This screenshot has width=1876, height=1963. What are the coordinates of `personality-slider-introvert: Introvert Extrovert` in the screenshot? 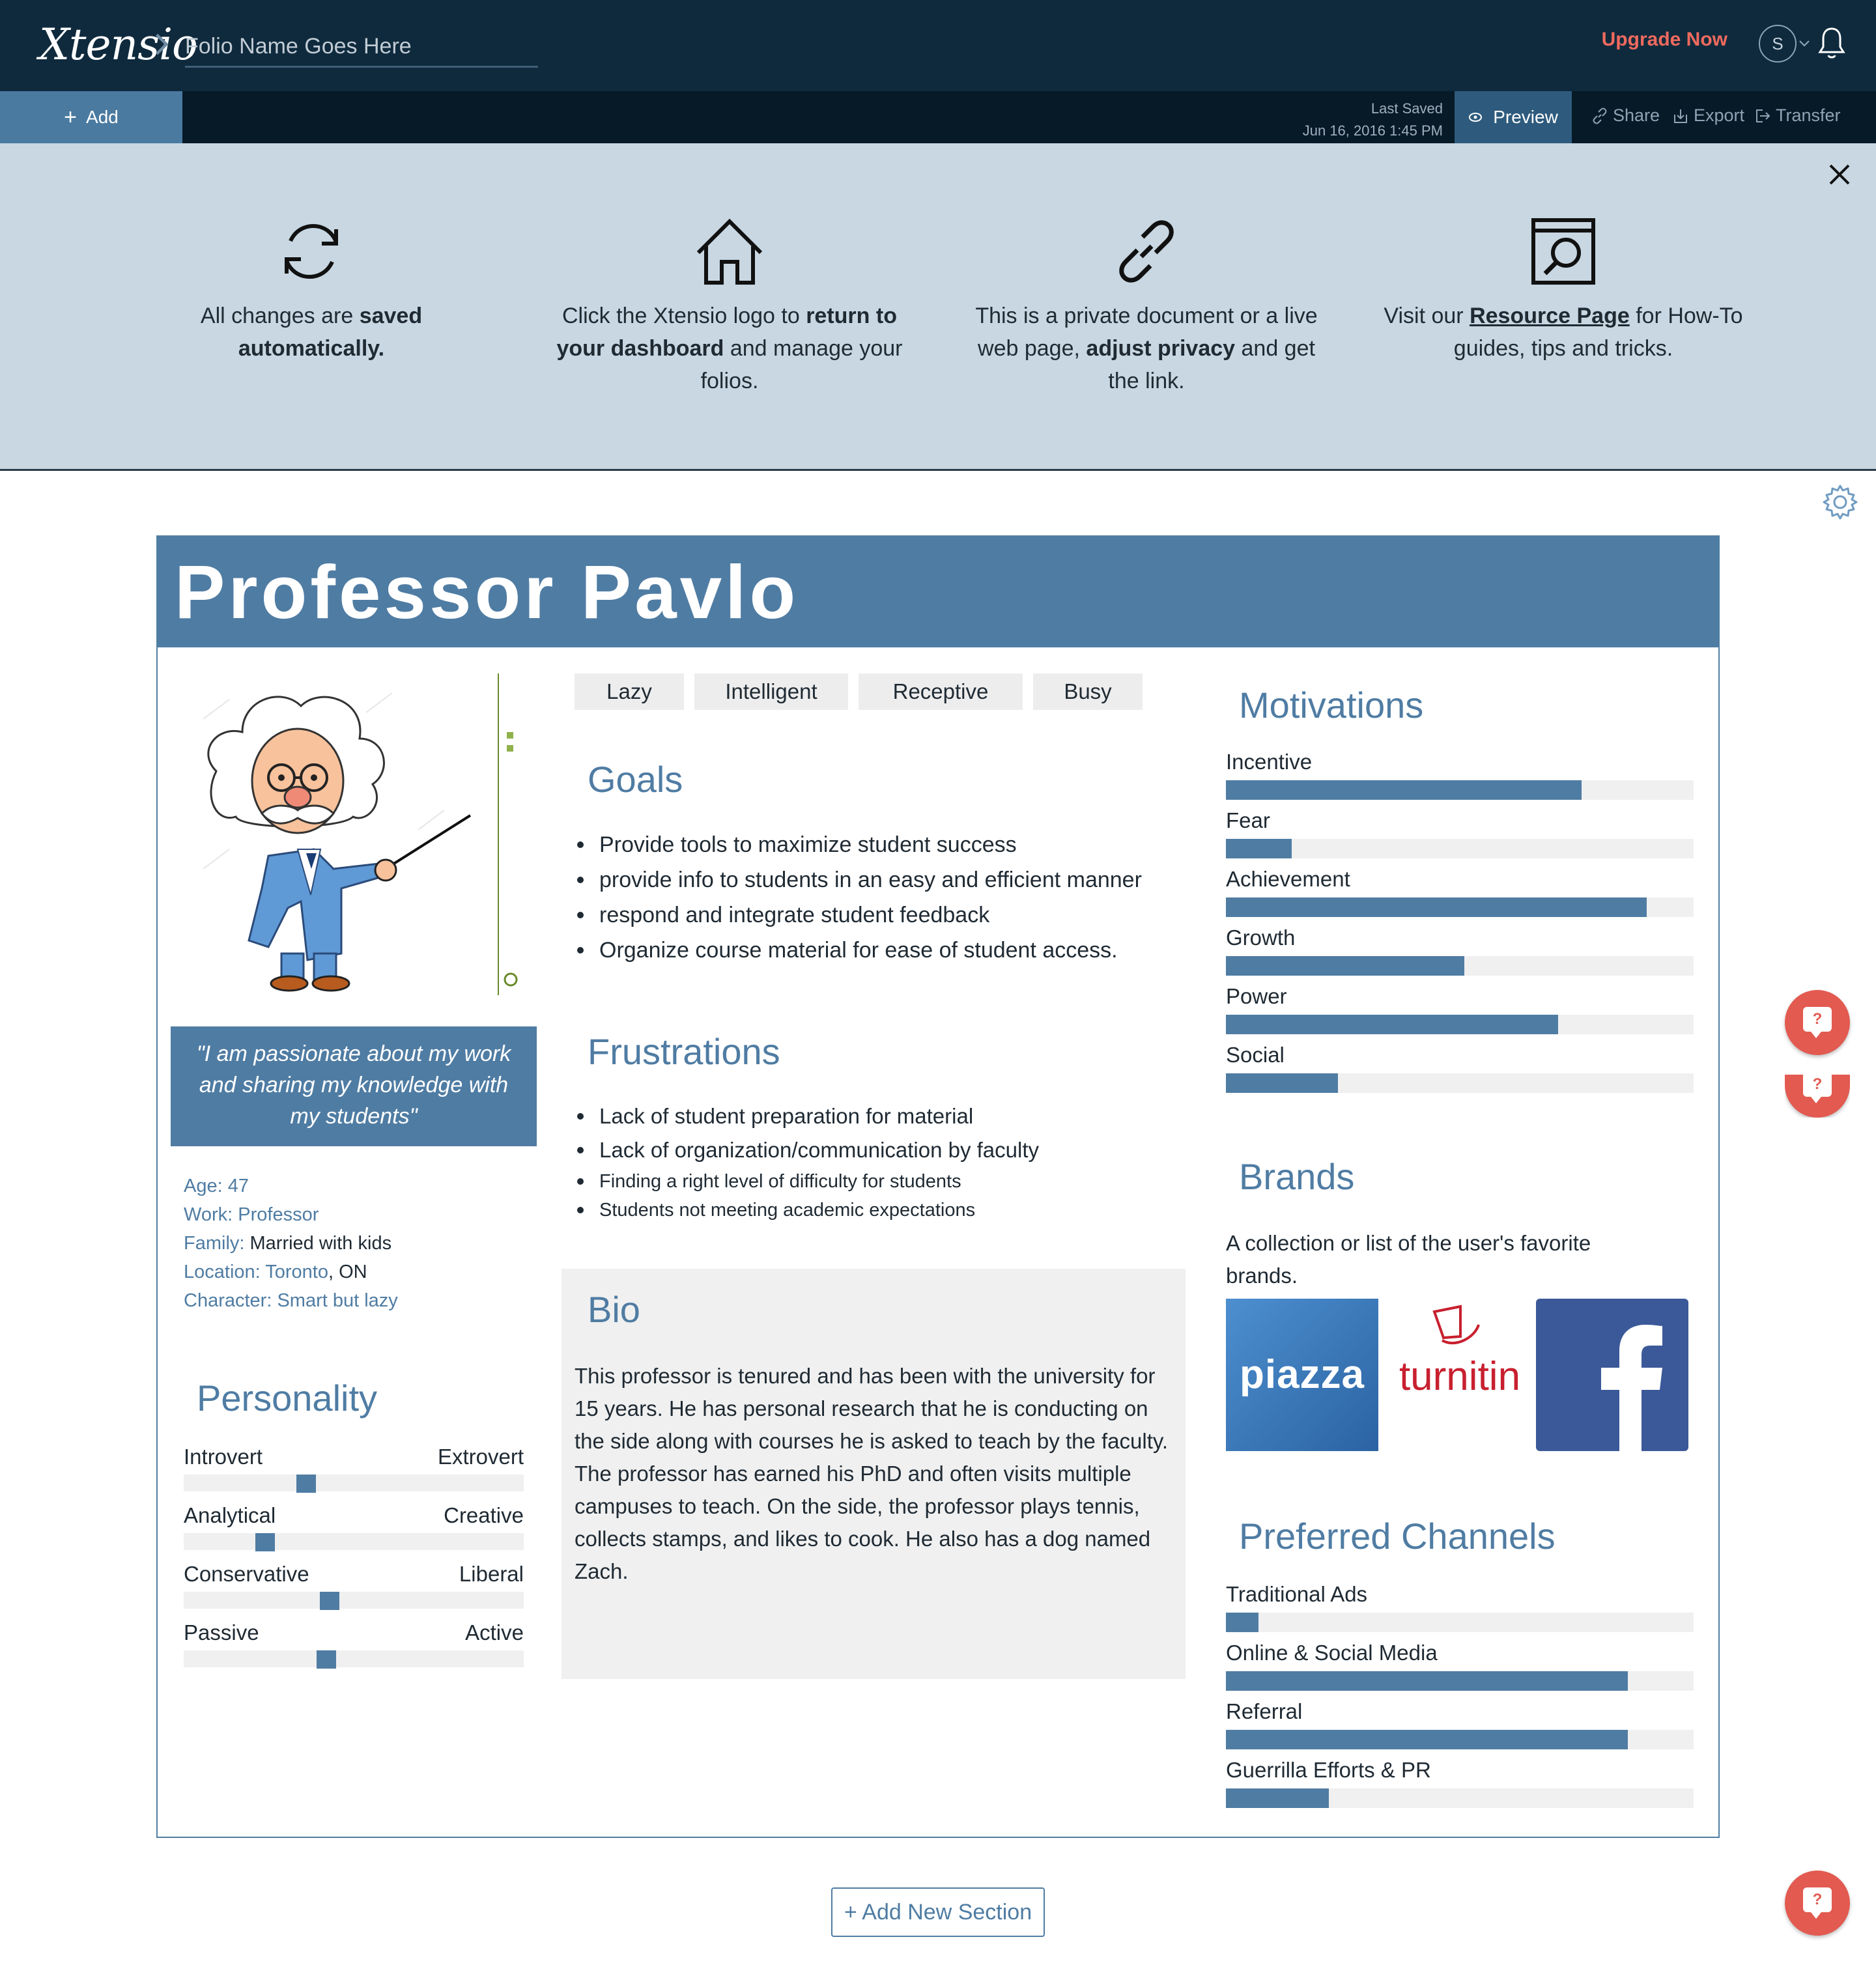 It's located at (354, 1469).